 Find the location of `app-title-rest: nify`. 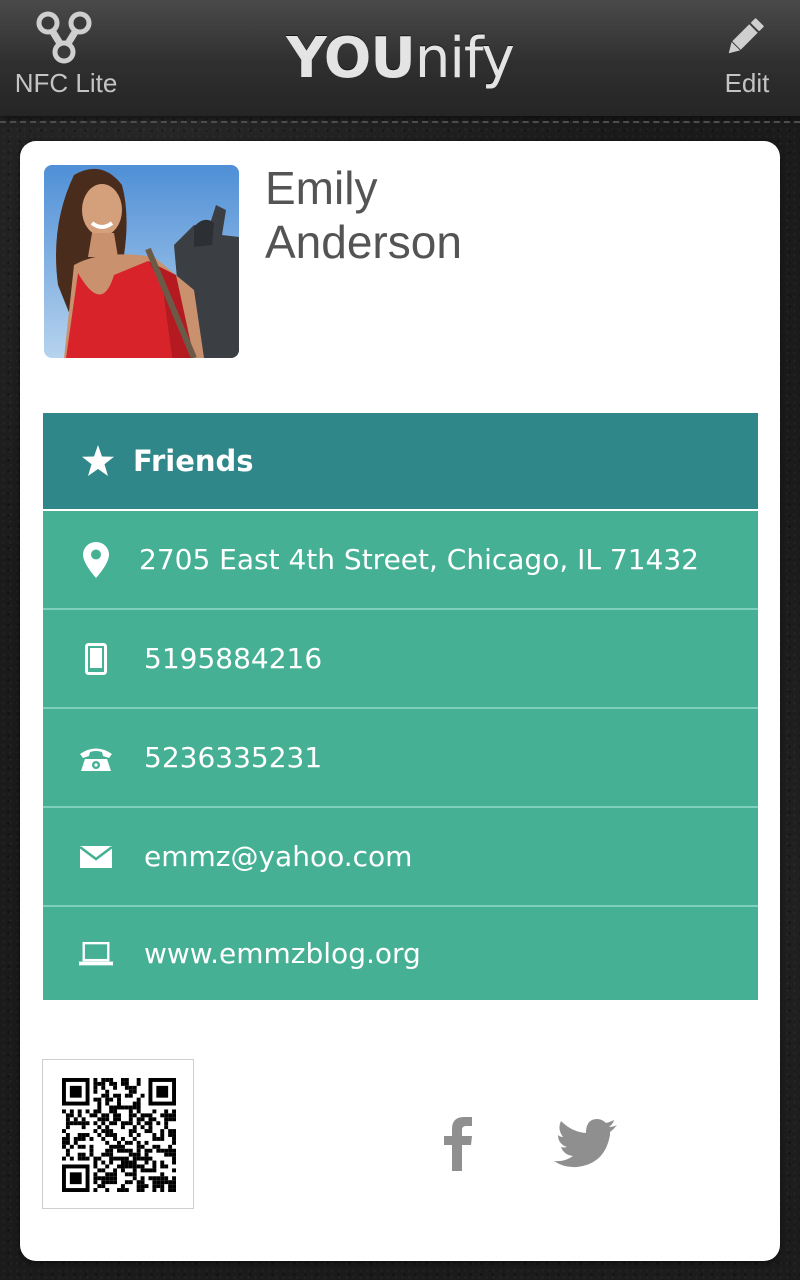

app-title-rest: nify is located at coordinates (464, 58).